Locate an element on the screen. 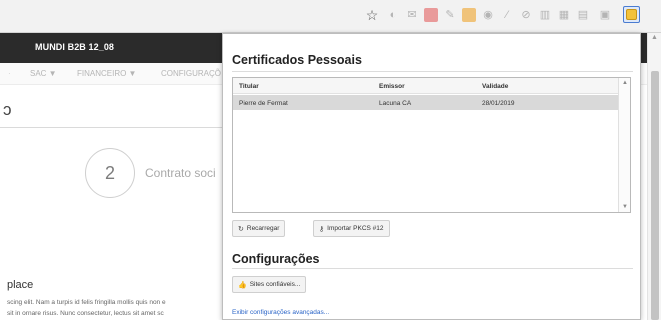 This screenshot has height=320, width=661. site-brand: MUNDI B2B 12_08 is located at coordinates (74, 47).